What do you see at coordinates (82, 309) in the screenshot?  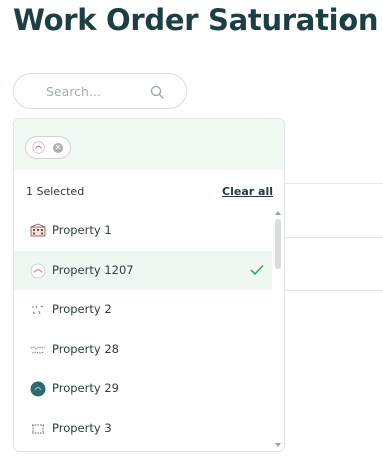 I see `list-item-label: Property 2` at bounding box center [82, 309].